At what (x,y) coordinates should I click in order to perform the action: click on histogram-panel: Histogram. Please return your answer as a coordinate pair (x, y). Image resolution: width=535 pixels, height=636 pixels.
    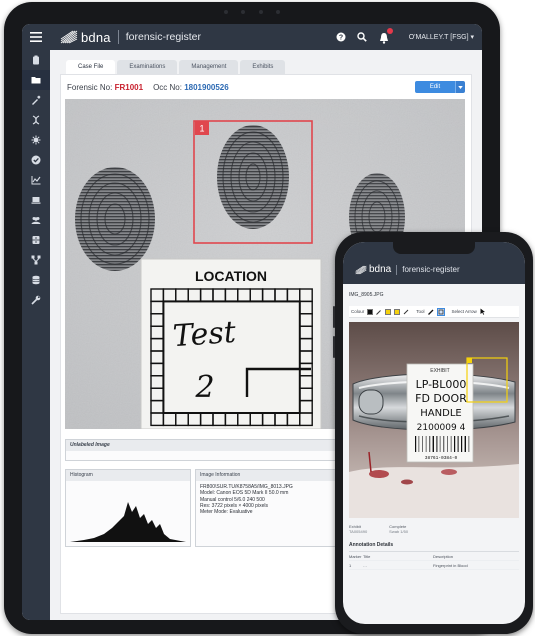
    Looking at the image, I should click on (128, 508).